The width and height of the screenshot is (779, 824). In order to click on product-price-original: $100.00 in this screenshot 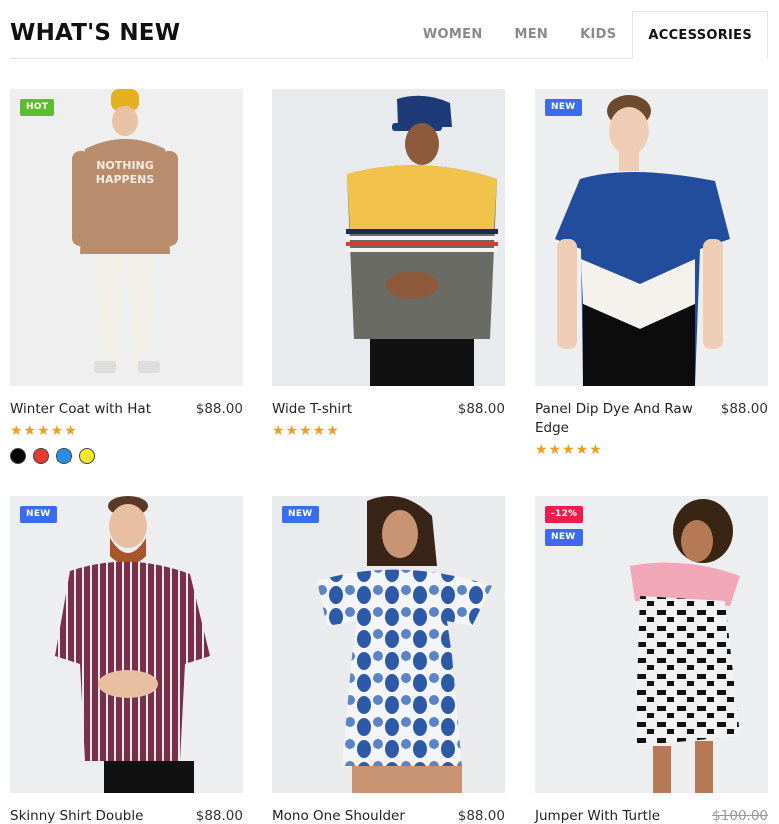, I will do `click(740, 816)`.